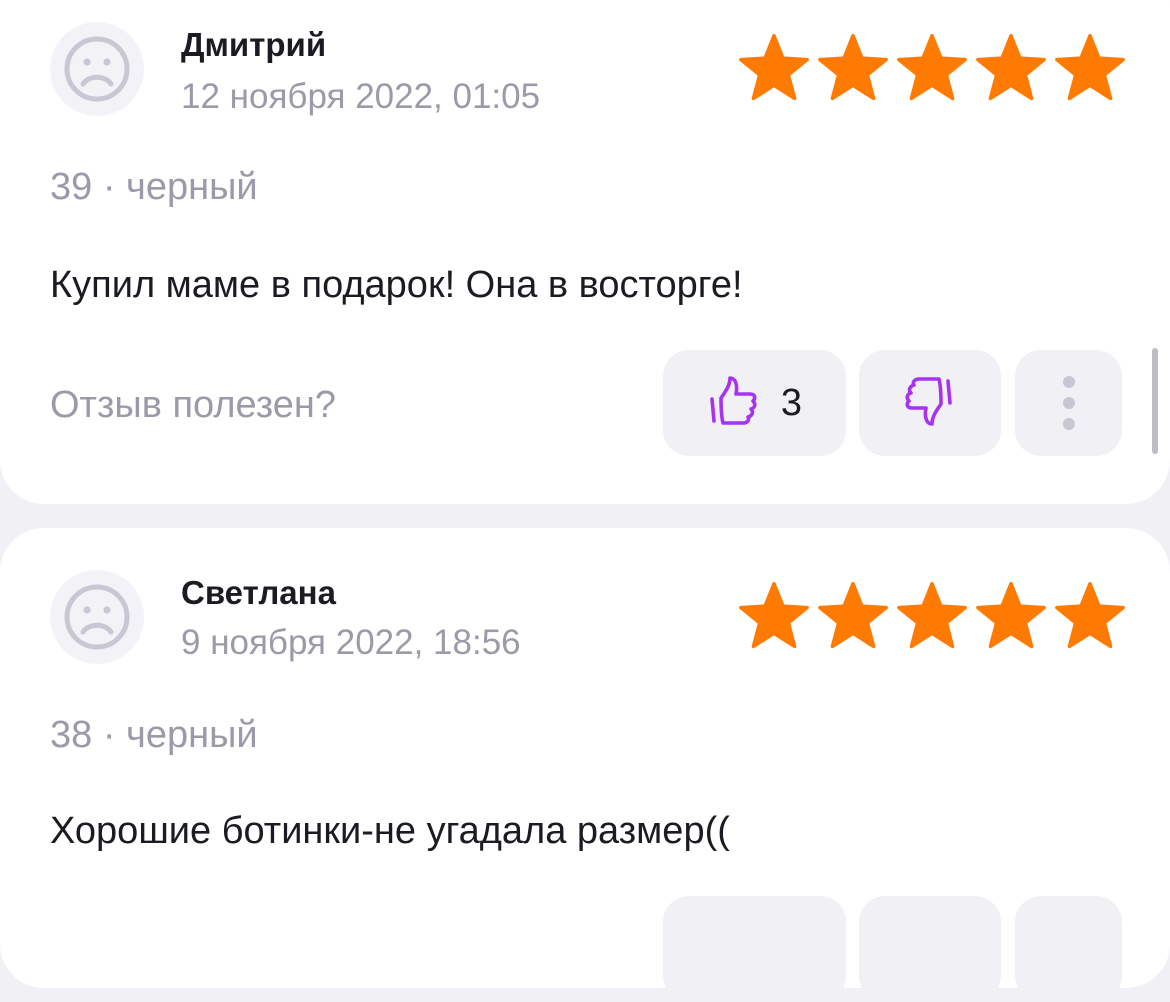 This screenshot has height=1002, width=1170. What do you see at coordinates (791, 402) in the screenshot?
I see `like-count: 3` at bounding box center [791, 402].